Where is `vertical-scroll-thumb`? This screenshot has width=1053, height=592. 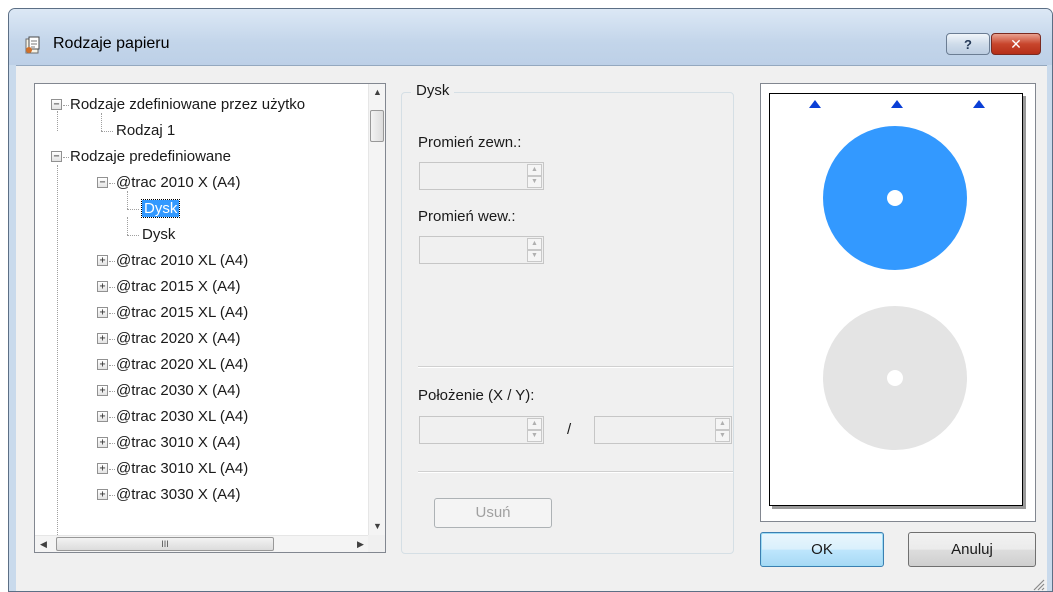 vertical-scroll-thumb is located at coordinates (377, 126).